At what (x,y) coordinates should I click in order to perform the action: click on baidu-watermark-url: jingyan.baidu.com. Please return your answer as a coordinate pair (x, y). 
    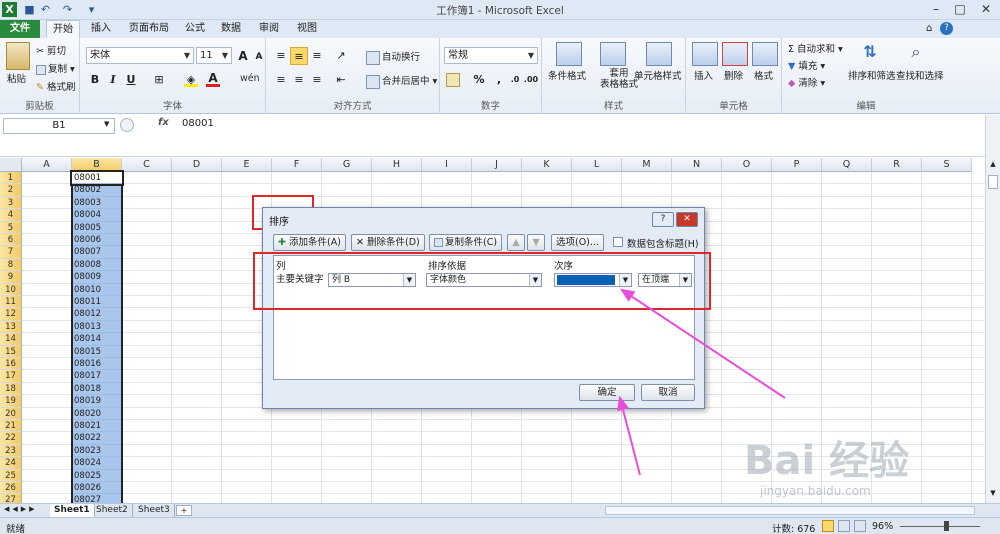
    Looking at the image, I should click on (815, 491).